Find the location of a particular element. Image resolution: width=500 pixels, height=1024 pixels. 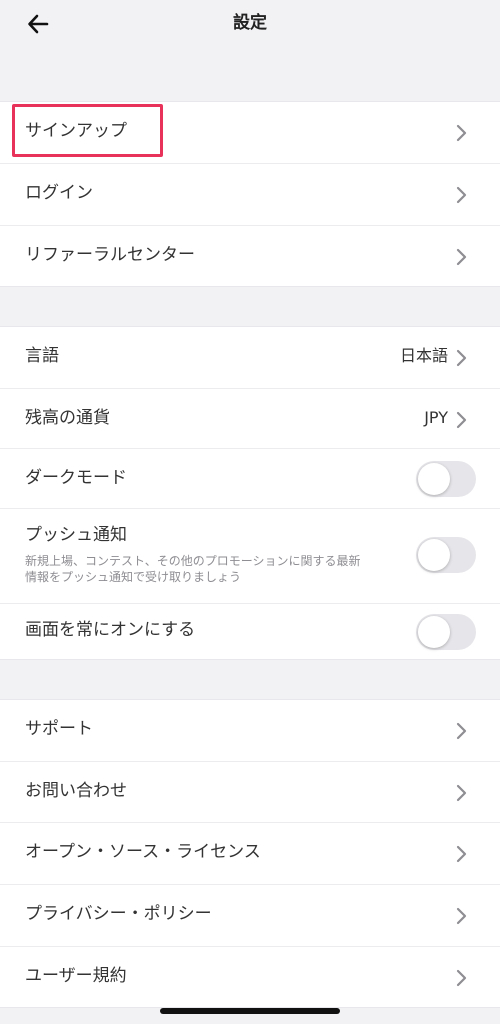

screen-always-on-row: 画面を常にオンにする is located at coordinates (250, 632).